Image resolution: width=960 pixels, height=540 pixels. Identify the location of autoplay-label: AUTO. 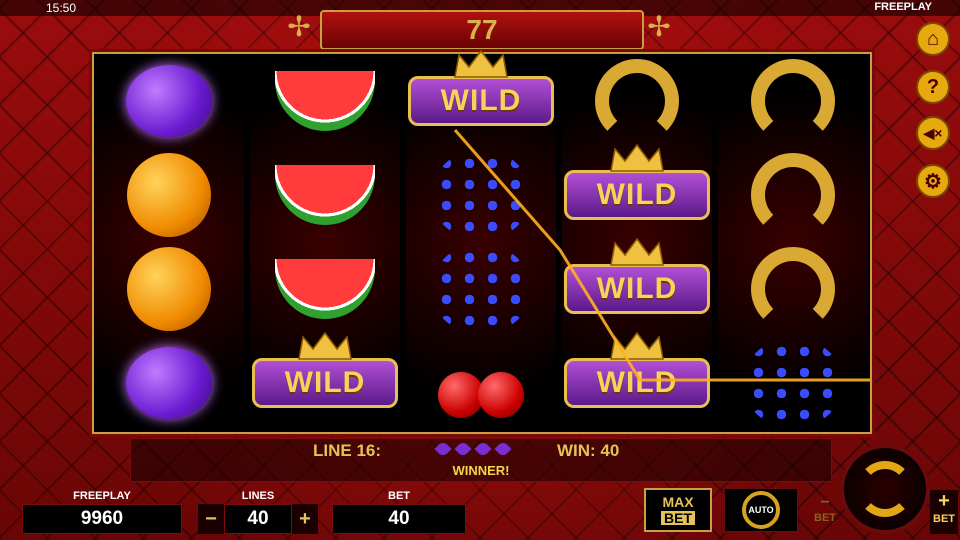
(761, 510).